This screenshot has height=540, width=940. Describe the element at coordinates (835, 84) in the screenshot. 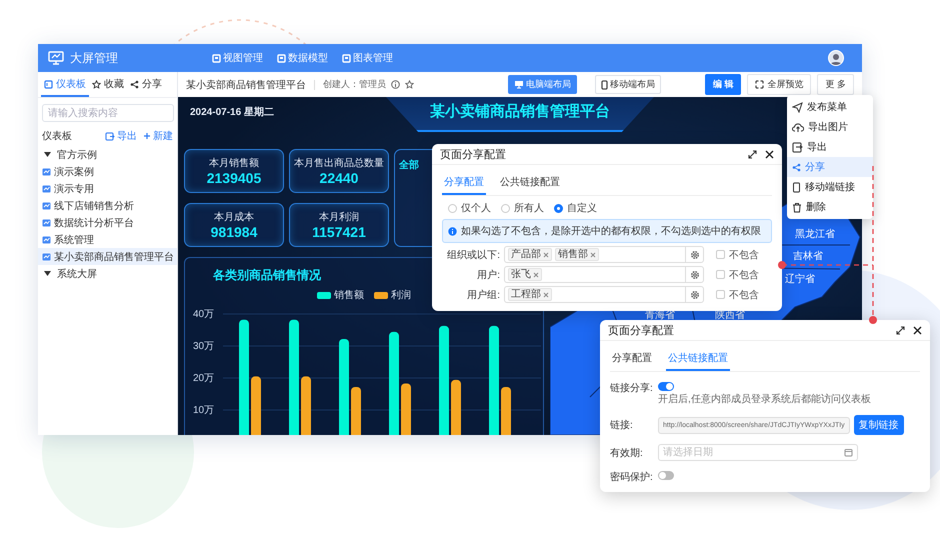

I see `more-button: 更 多` at that location.